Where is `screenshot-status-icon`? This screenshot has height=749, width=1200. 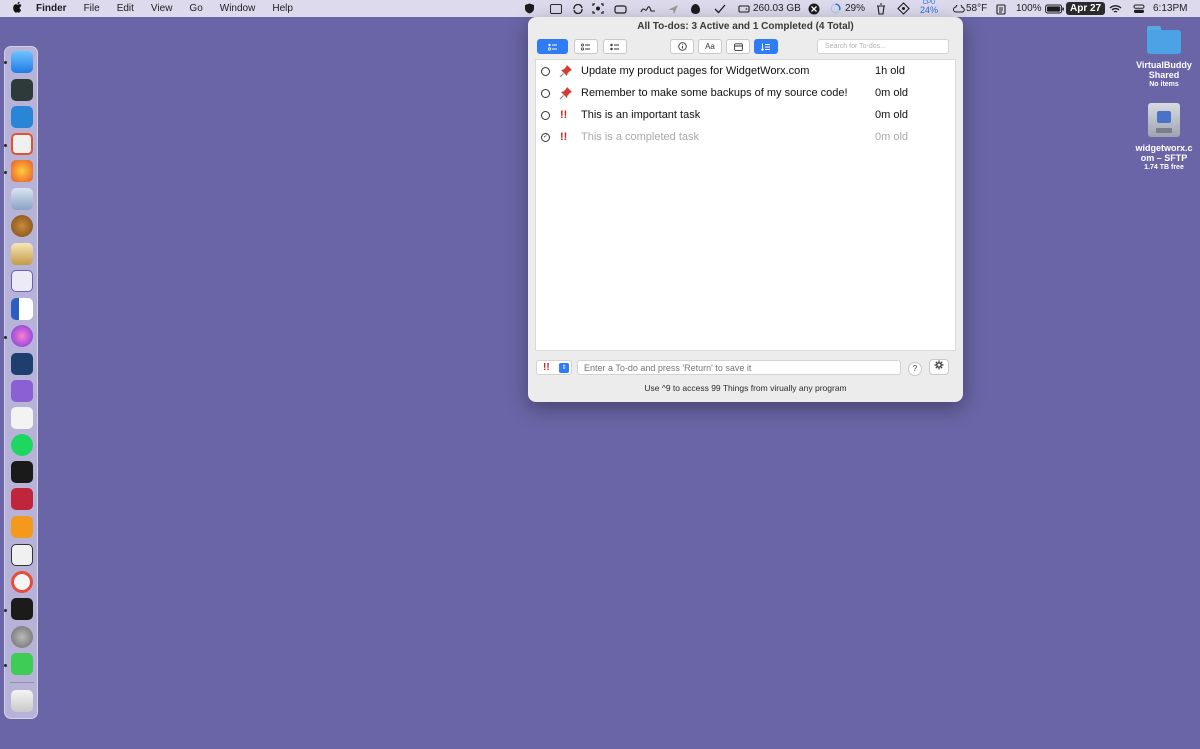 screenshot-status-icon is located at coordinates (598, 8).